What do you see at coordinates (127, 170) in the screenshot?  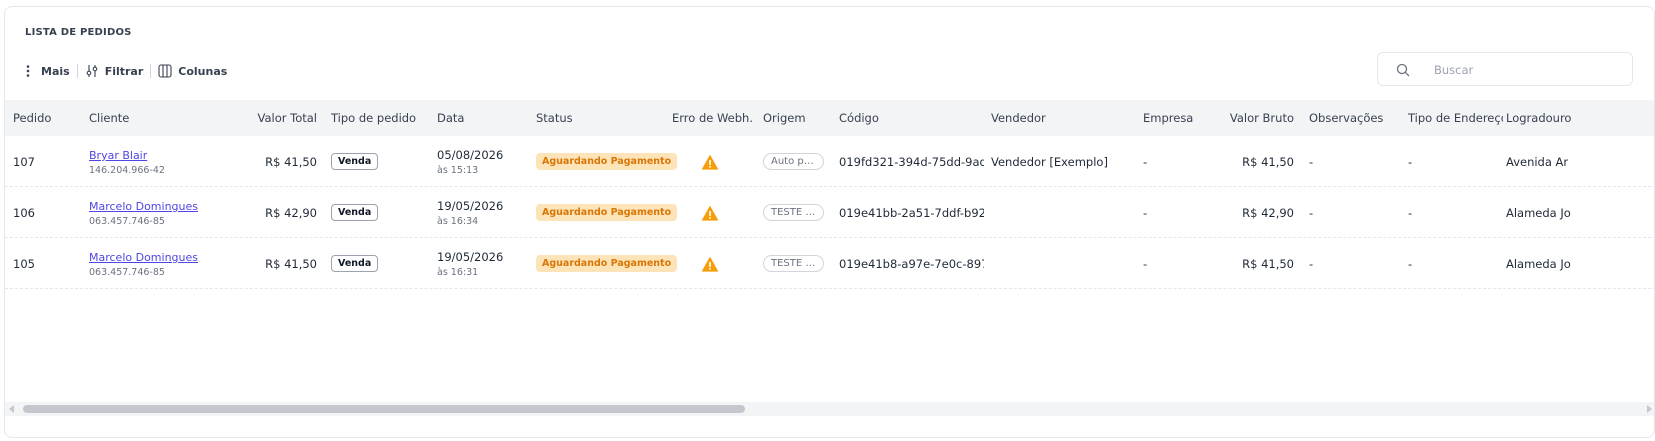 I see `customer-document: 146.204.966-42` at bounding box center [127, 170].